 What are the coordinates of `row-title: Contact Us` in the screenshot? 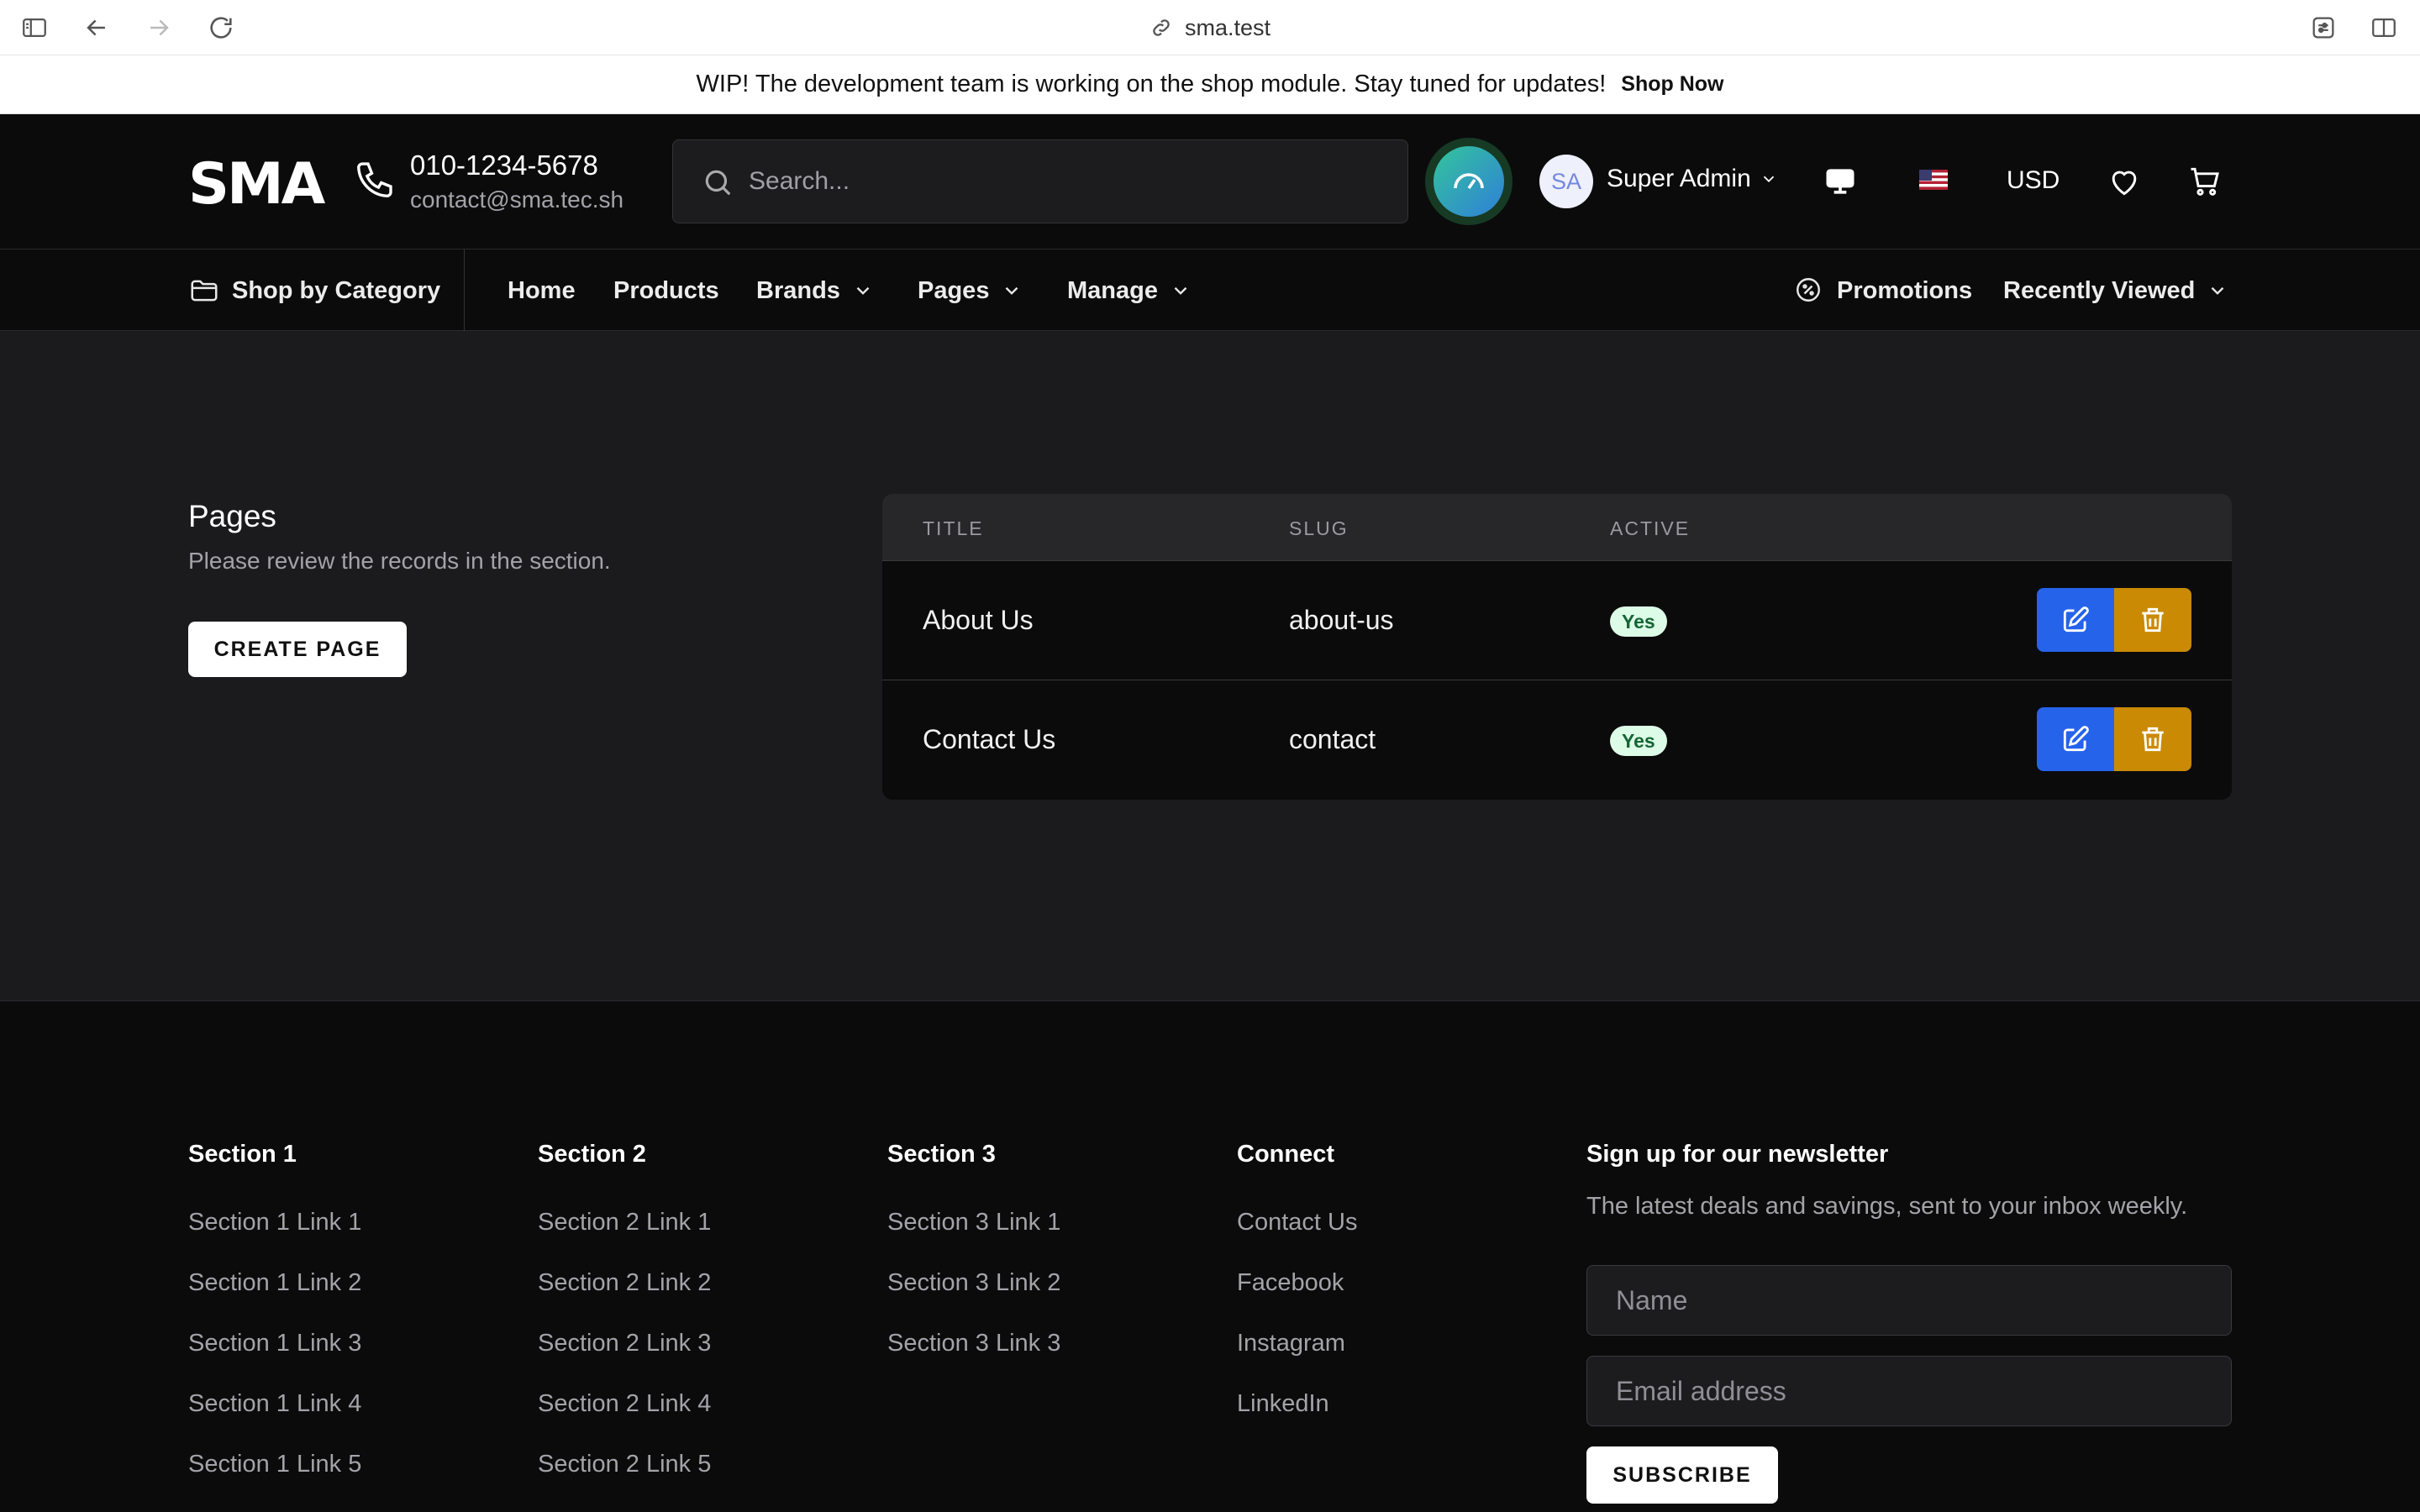 It's located at (990, 739).